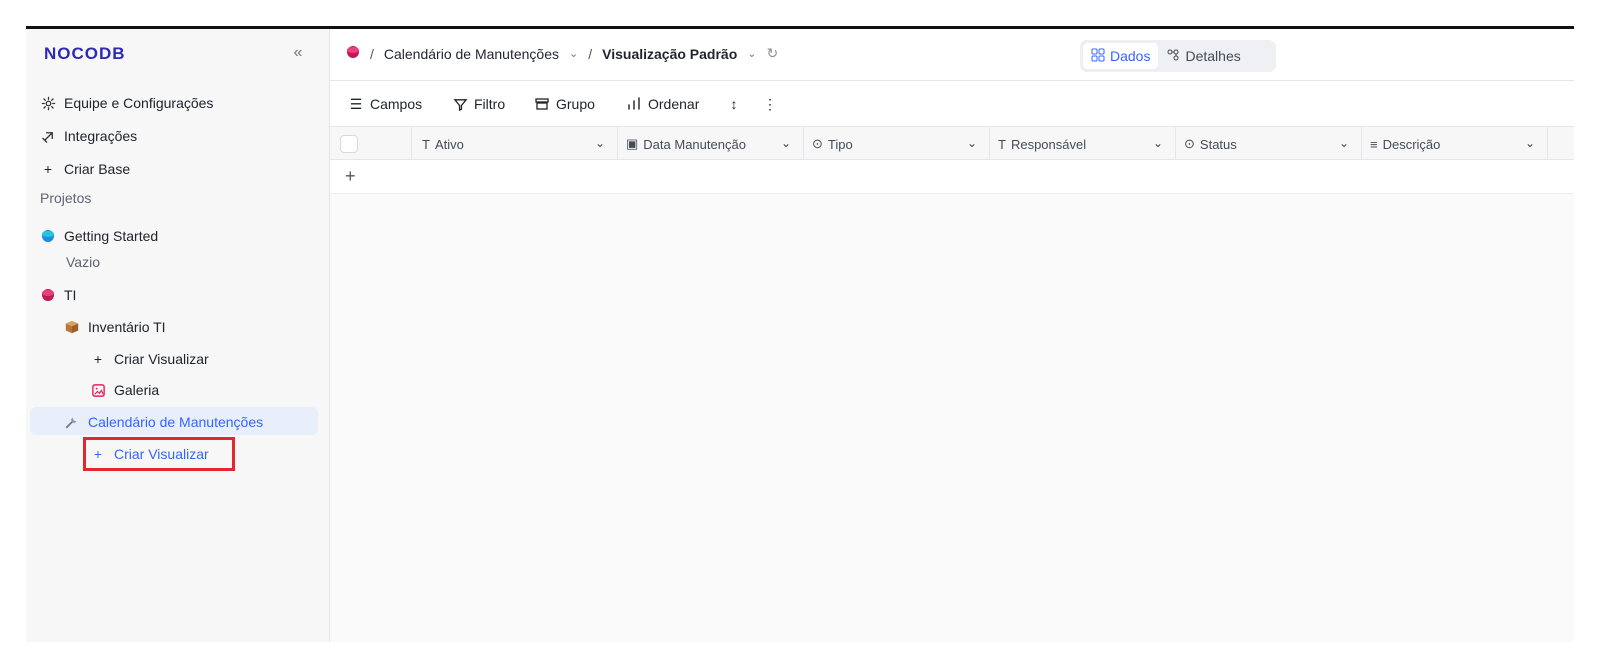  I want to click on details-tab-label: Detalhes, so click(1213, 56).